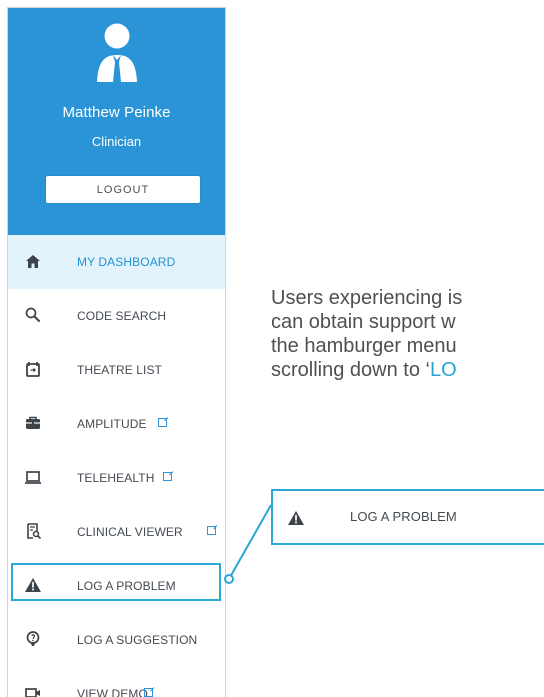 This screenshot has height=697, width=544. I want to click on video-camera-icon, so click(32, 692).